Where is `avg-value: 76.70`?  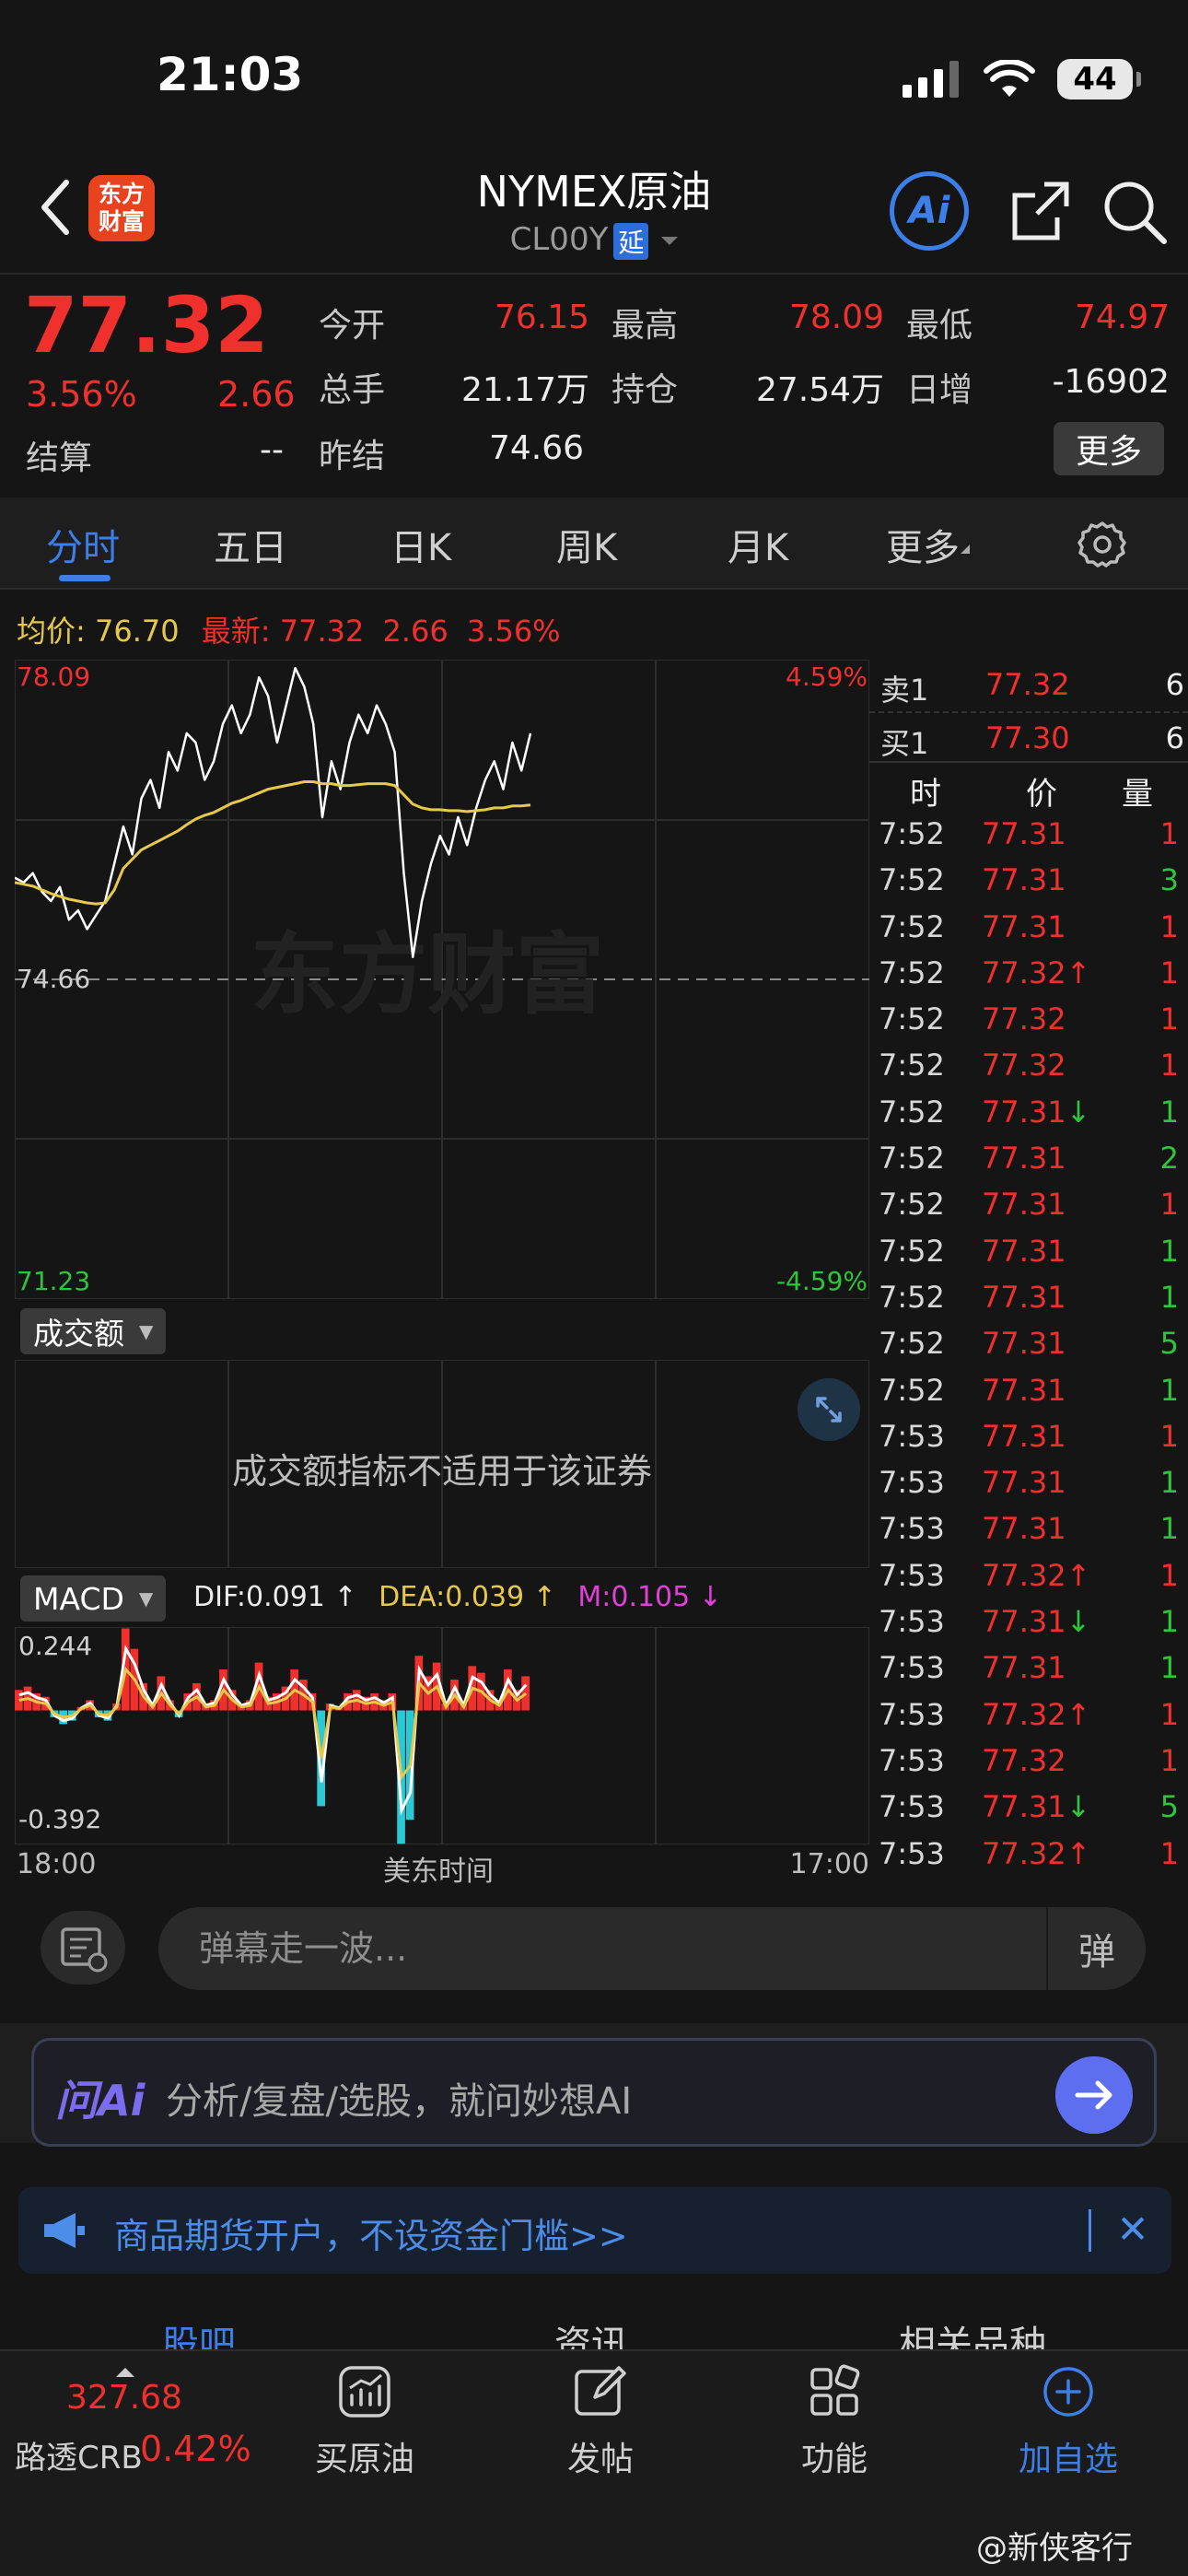
avg-value: 76.70 is located at coordinates (137, 631).